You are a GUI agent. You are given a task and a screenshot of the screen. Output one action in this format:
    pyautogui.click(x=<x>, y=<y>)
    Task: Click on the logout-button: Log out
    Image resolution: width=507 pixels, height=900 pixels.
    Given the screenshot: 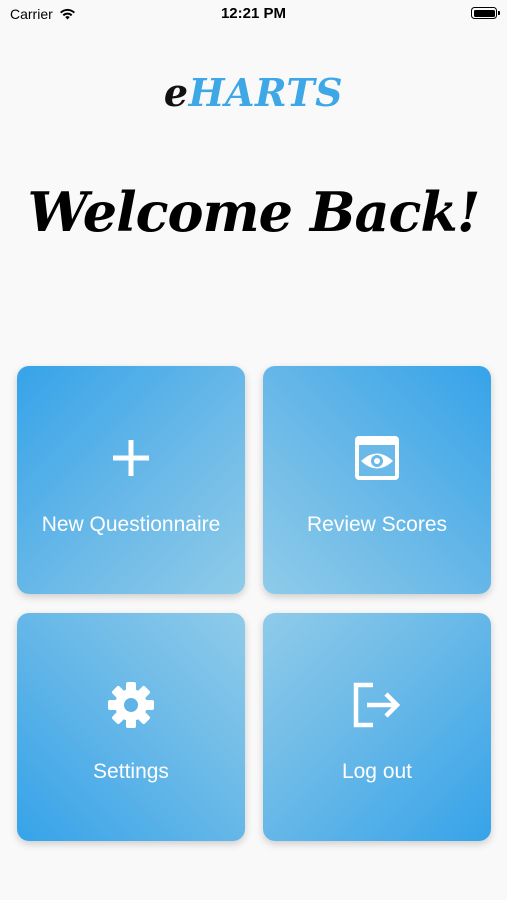 What is the action you would take?
    pyautogui.click(x=377, y=727)
    